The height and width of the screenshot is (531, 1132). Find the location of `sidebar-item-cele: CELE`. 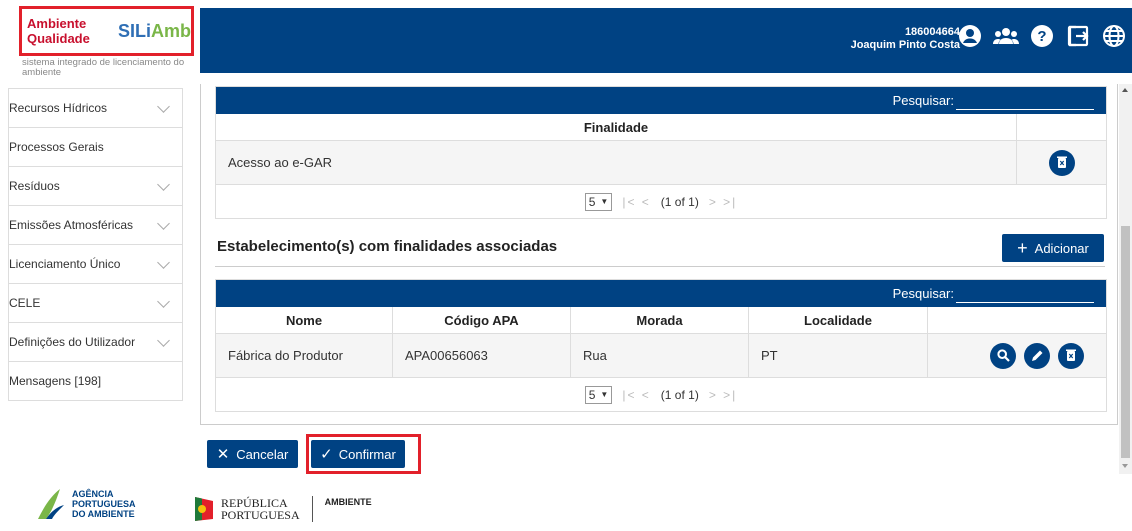

sidebar-item-cele: CELE is located at coordinates (95, 303).